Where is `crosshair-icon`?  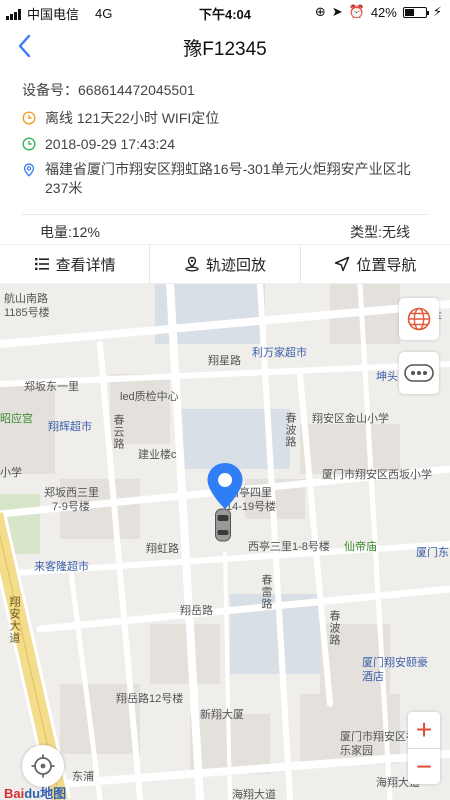 crosshair-icon is located at coordinates (43, 766).